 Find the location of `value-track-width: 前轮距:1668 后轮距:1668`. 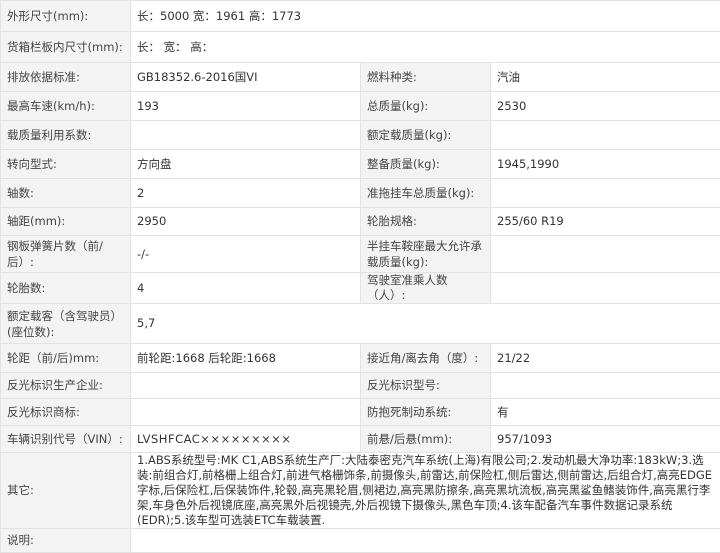

value-track-width: 前轮距:1668 后轮距:1668 is located at coordinates (246, 358).